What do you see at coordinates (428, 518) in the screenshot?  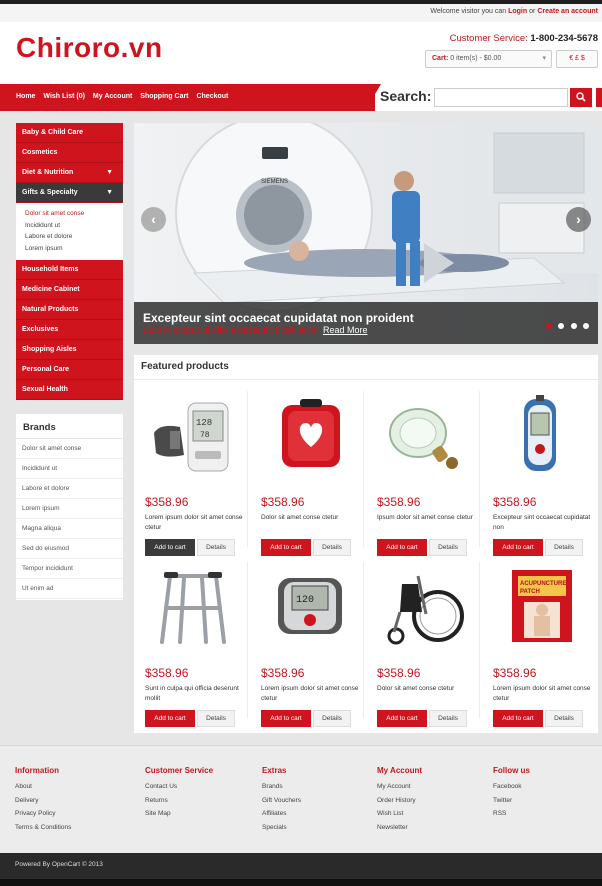 I see `product-name: Ipsum dolor sit amet conse ctetur` at bounding box center [428, 518].